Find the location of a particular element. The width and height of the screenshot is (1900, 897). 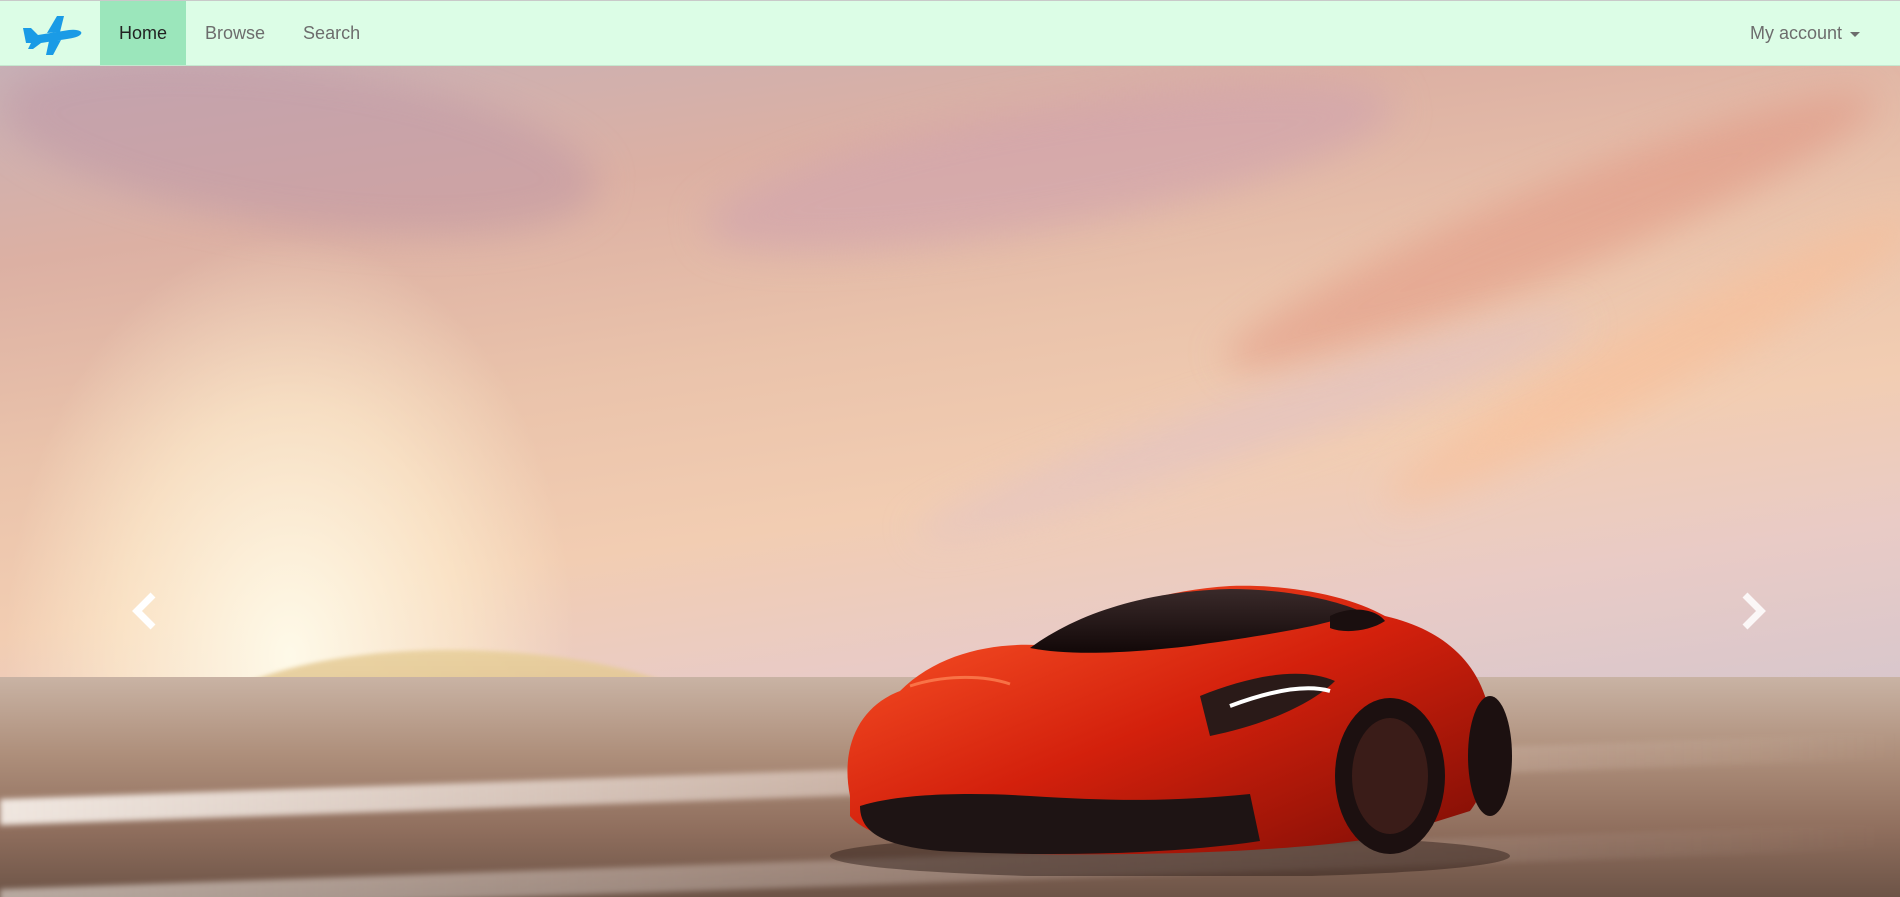

nav-item-browse: Browse is located at coordinates (235, 33).